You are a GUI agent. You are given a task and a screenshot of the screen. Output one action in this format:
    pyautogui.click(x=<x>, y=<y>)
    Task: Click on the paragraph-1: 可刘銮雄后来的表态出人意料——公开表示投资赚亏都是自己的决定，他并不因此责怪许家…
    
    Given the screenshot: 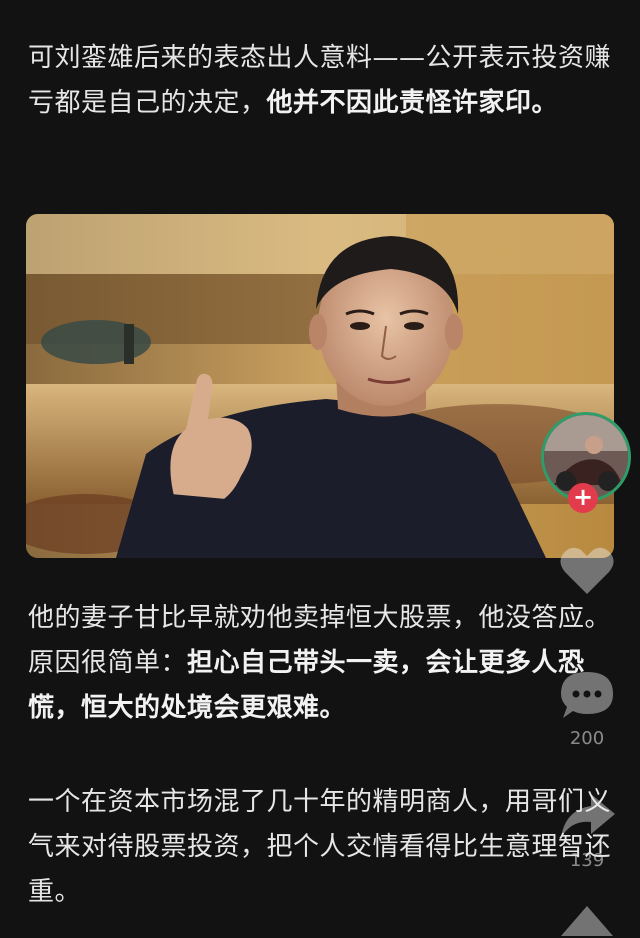 What is the action you would take?
    pyautogui.click(x=322, y=81)
    